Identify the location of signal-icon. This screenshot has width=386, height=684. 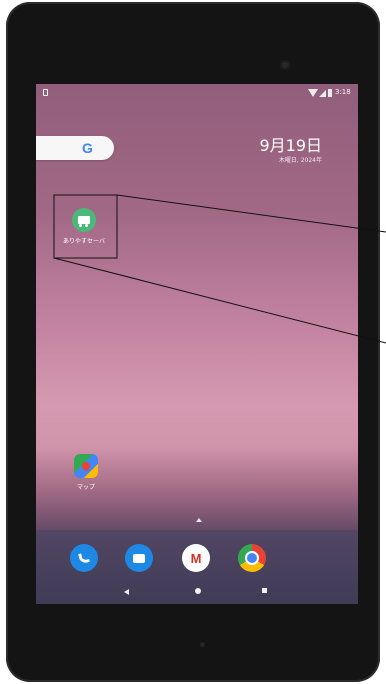
(322, 93).